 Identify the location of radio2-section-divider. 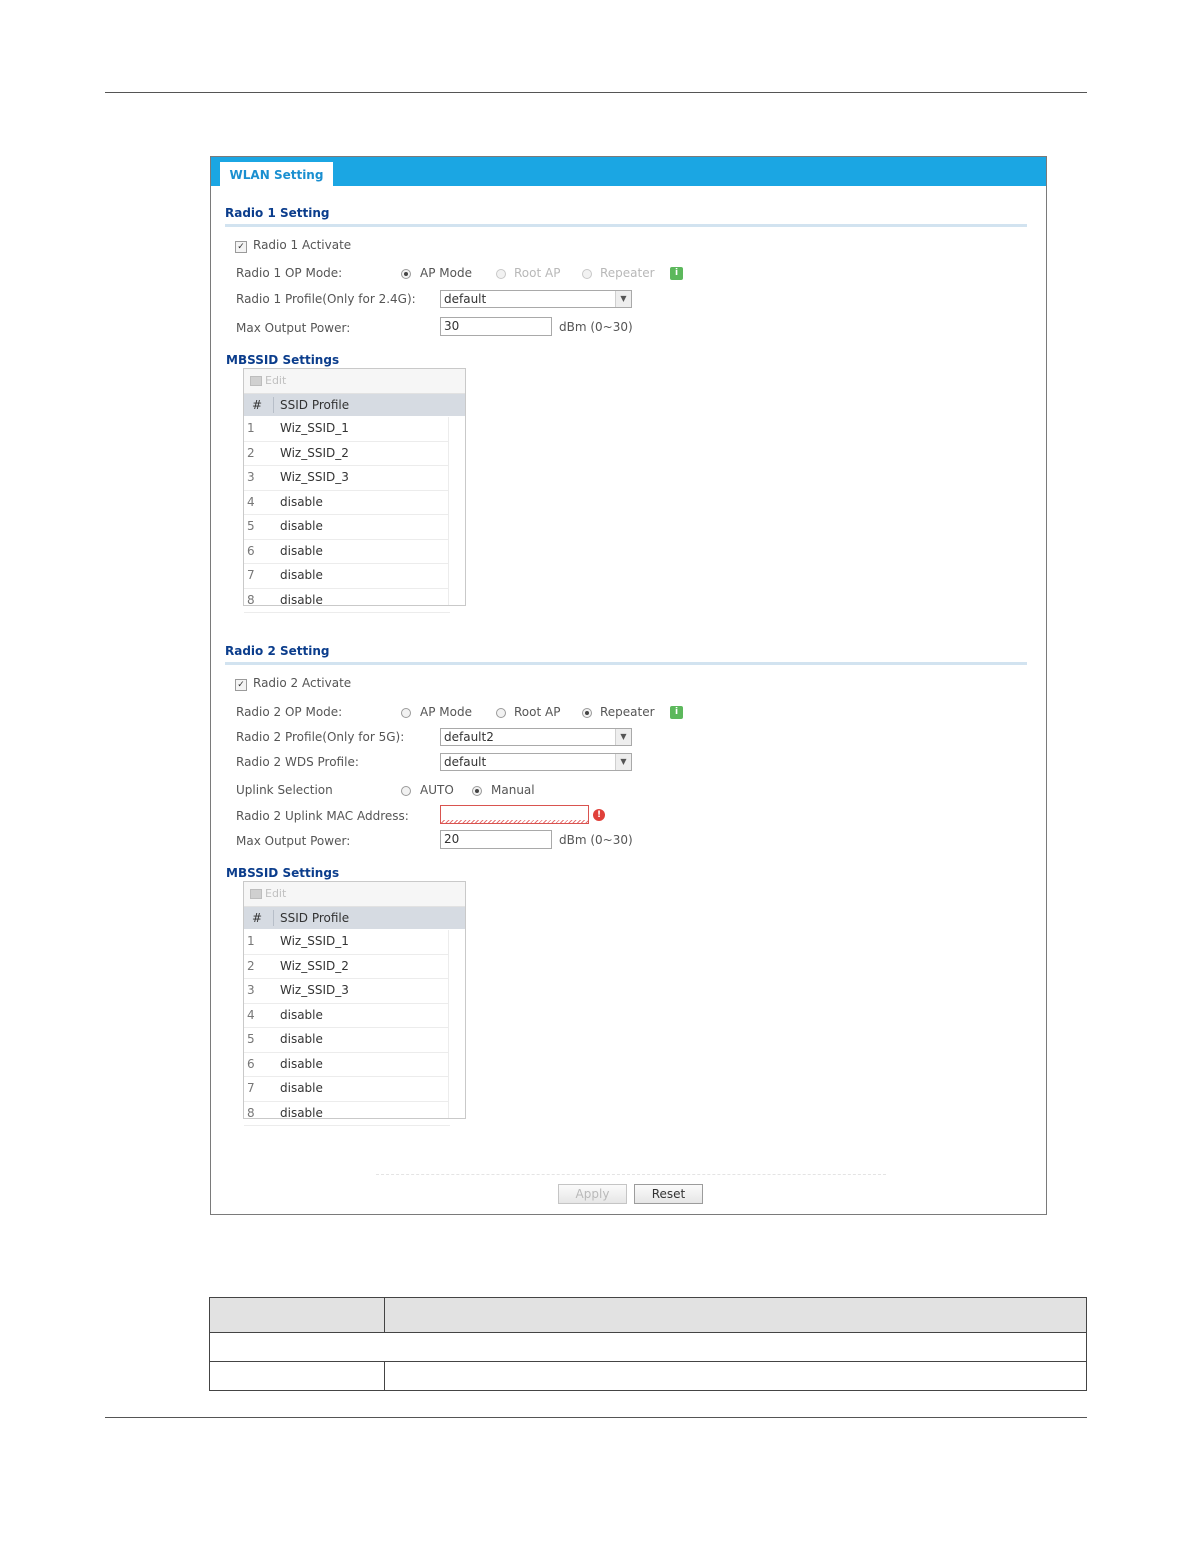
(626, 663).